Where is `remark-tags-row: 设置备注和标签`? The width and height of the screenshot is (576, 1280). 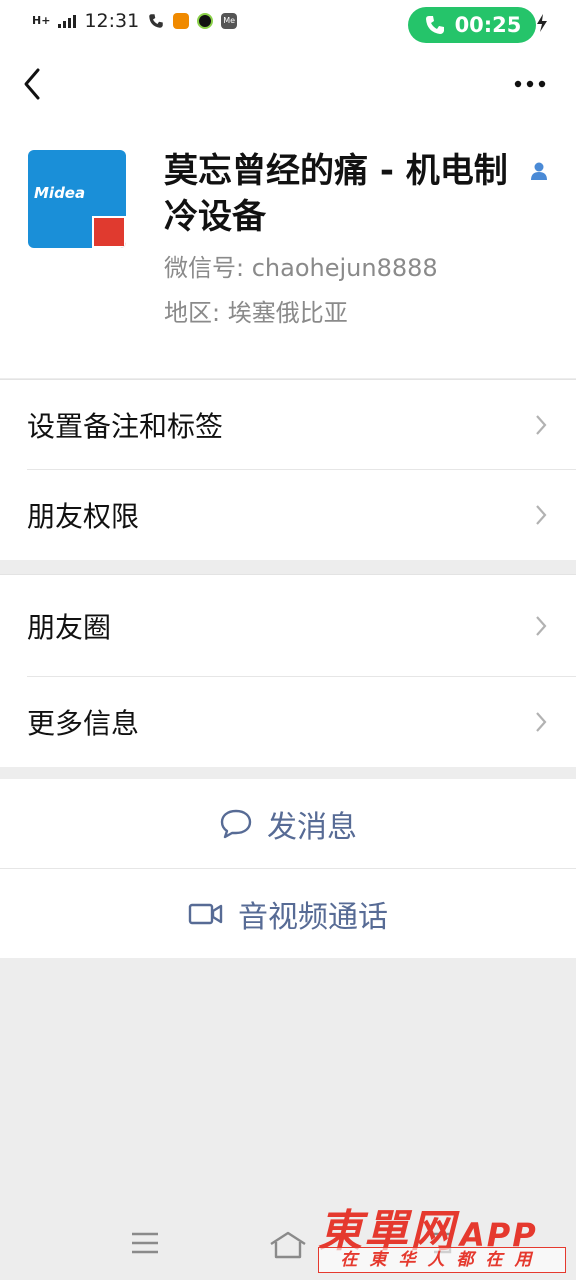
remark-tags-row: 设置备注和标签 is located at coordinates (288, 425).